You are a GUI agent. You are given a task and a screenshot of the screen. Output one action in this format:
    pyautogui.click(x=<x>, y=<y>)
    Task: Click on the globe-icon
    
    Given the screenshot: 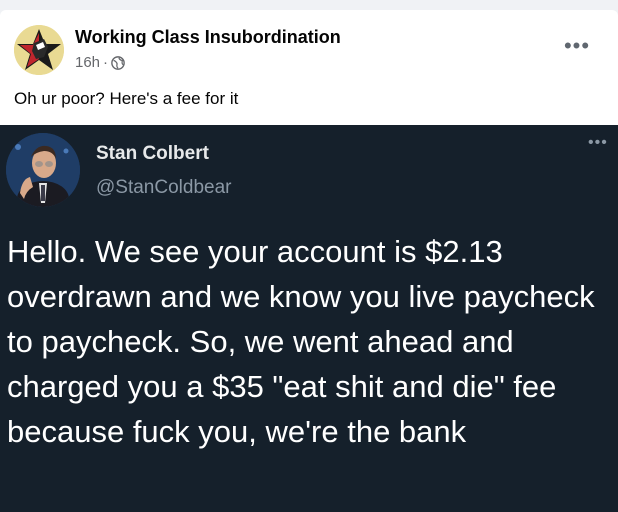 What is the action you would take?
    pyautogui.click(x=118, y=62)
    